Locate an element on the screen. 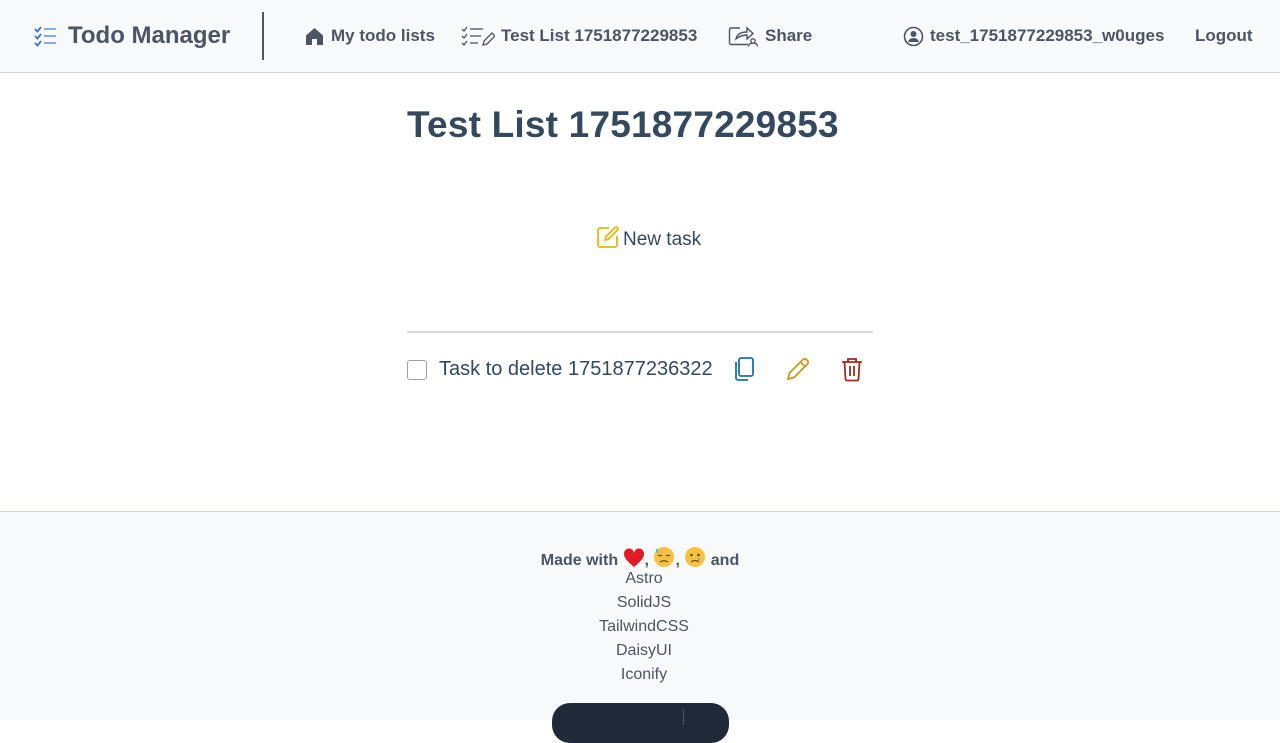  task-list-divider is located at coordinates (640, 332).